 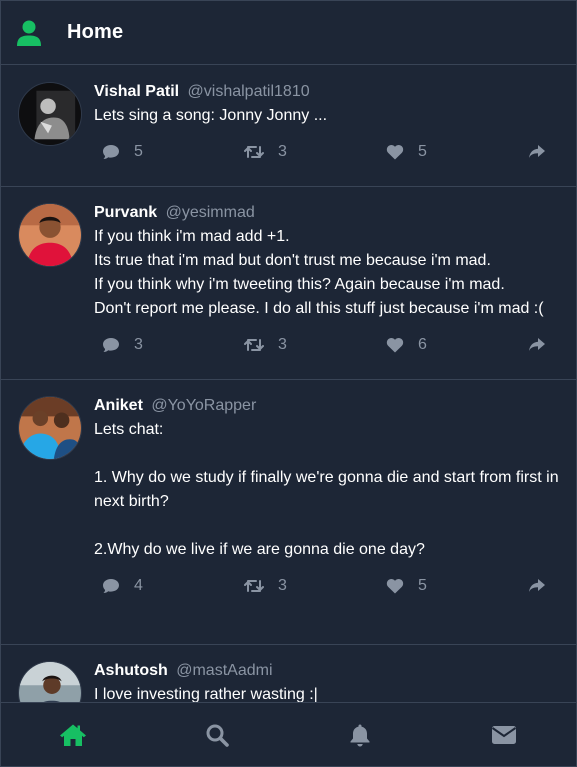 I want to click on author-name: Aniket, so click(x=118, y=405).